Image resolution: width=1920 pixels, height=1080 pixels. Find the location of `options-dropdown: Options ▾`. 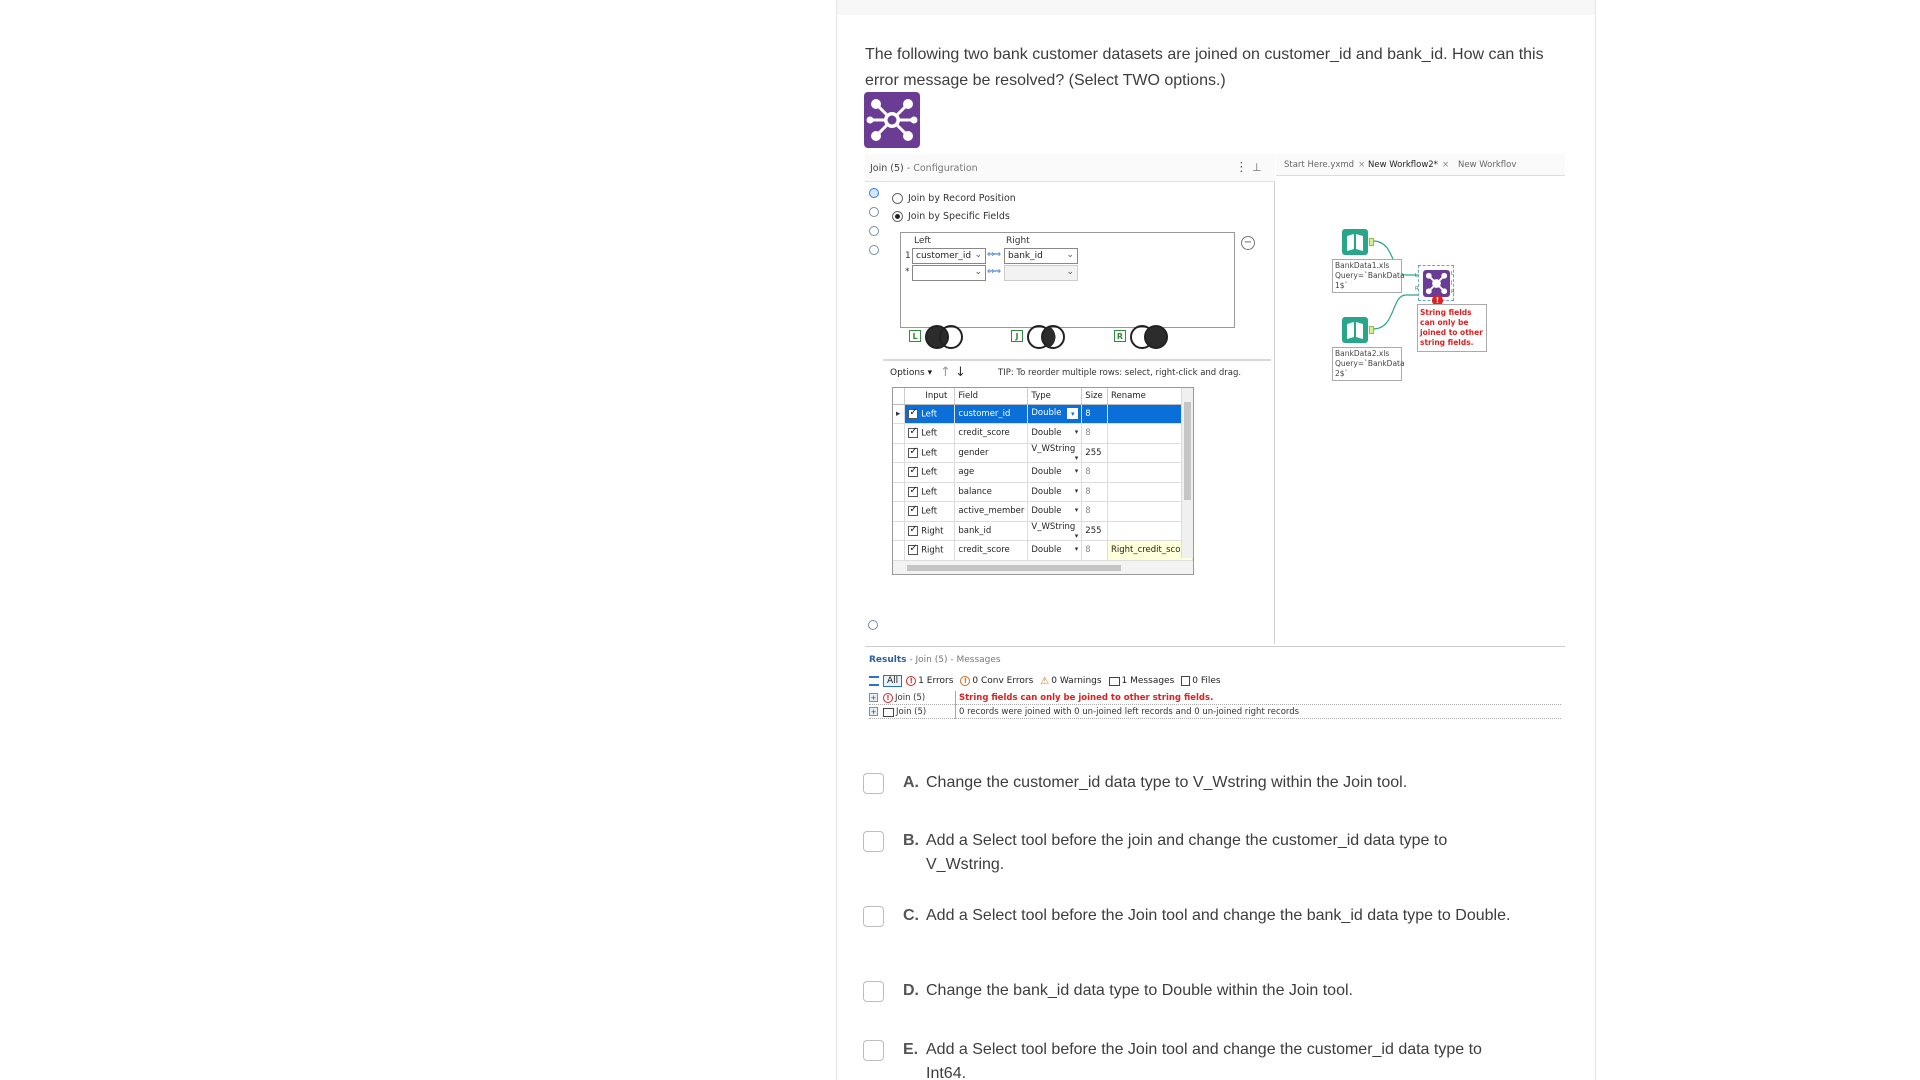

options-dropdown: Options ▾ is located at coordinates (911, 373).